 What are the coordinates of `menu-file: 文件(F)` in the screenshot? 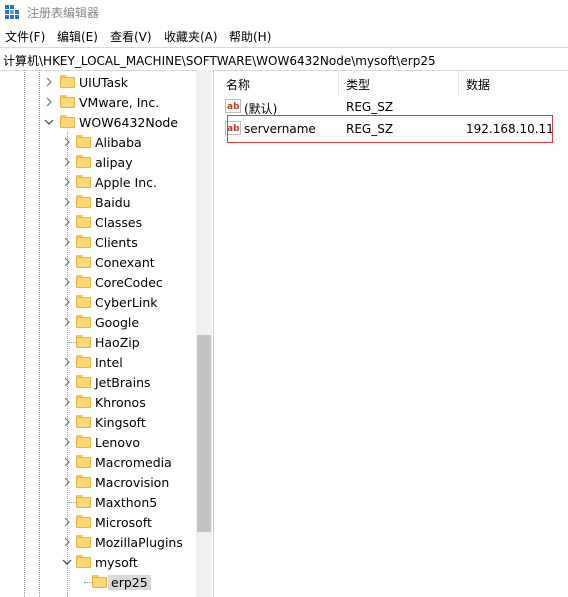 It's located at (25, 36).